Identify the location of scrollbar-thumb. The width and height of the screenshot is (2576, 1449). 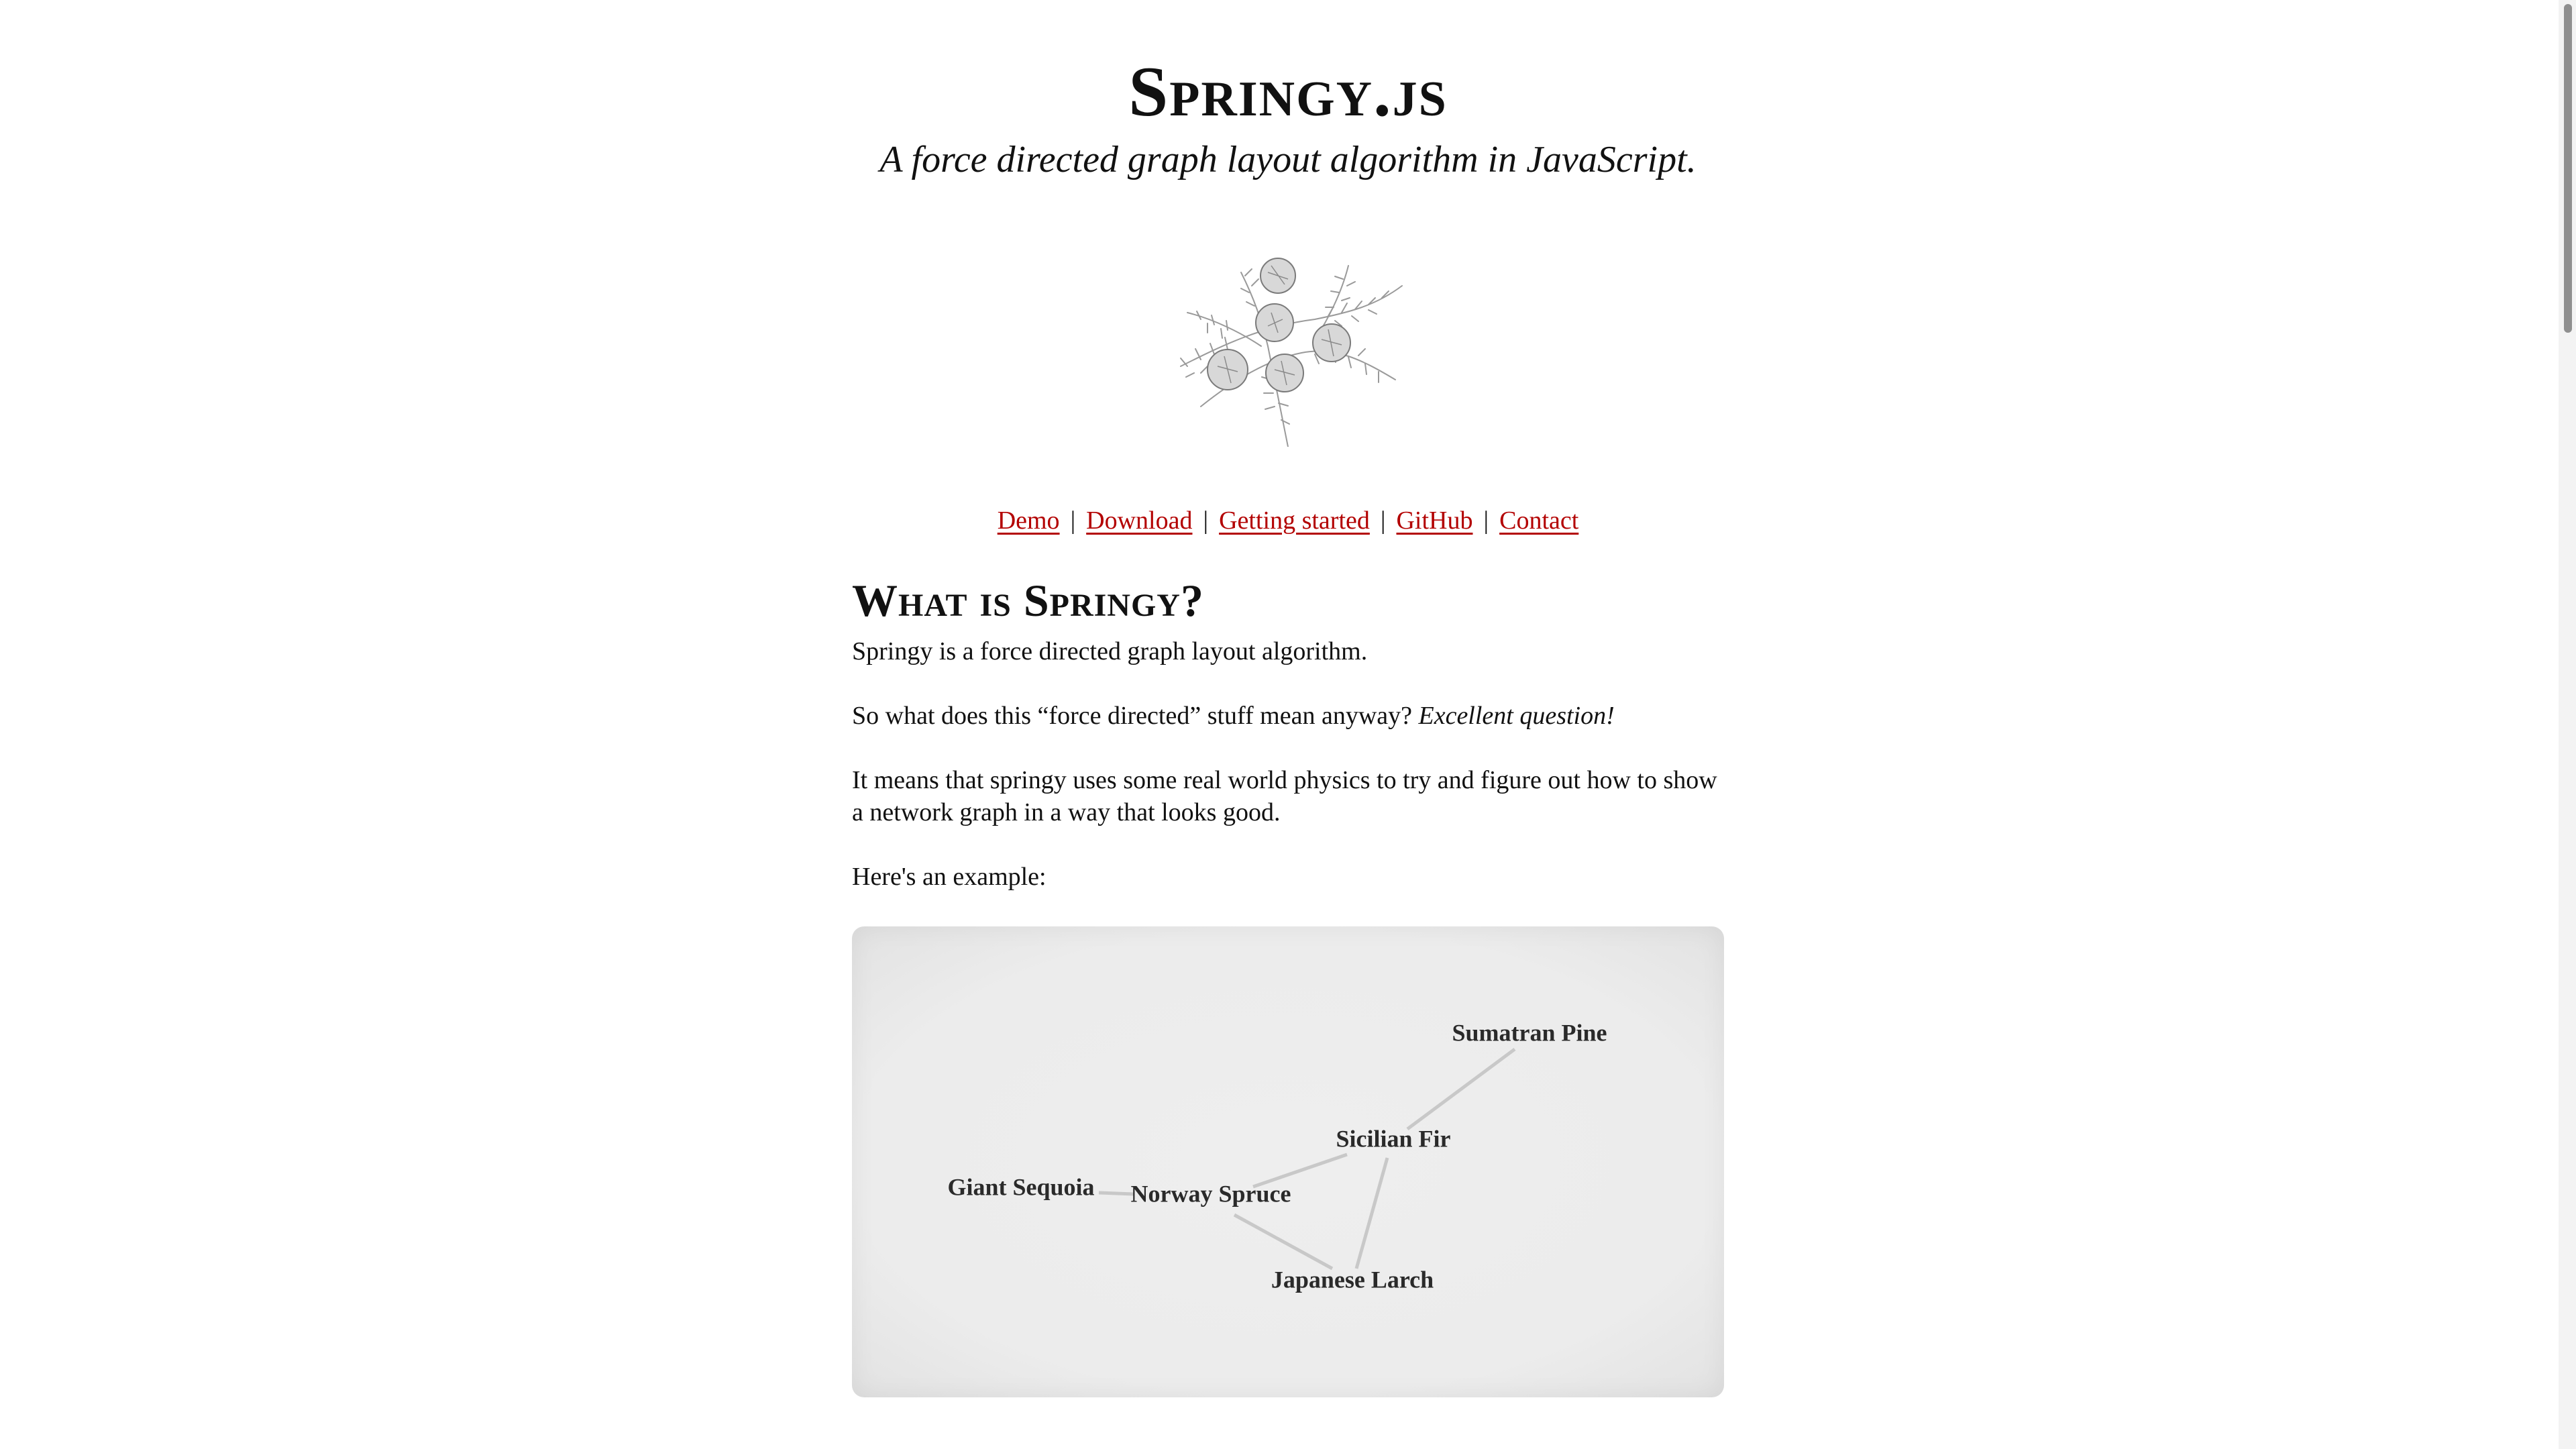
(2568, 168).